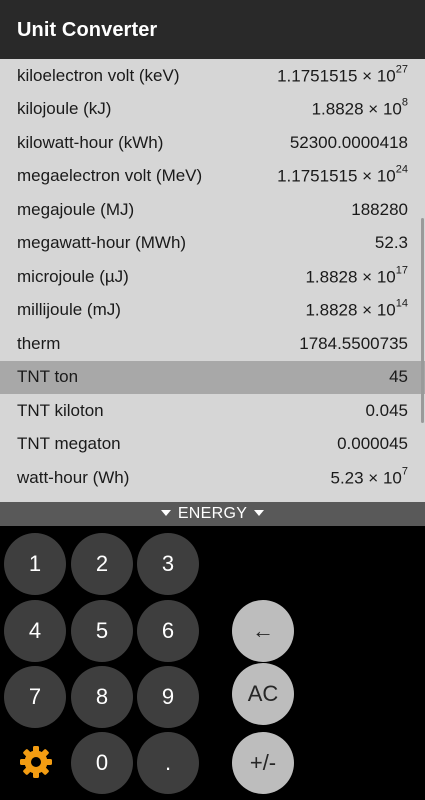 The image size is (425, 800). Describe the element at coordinates (212, 411) in the screenshot. I see `unit-row: TNT kiloton 0.045` at that location.